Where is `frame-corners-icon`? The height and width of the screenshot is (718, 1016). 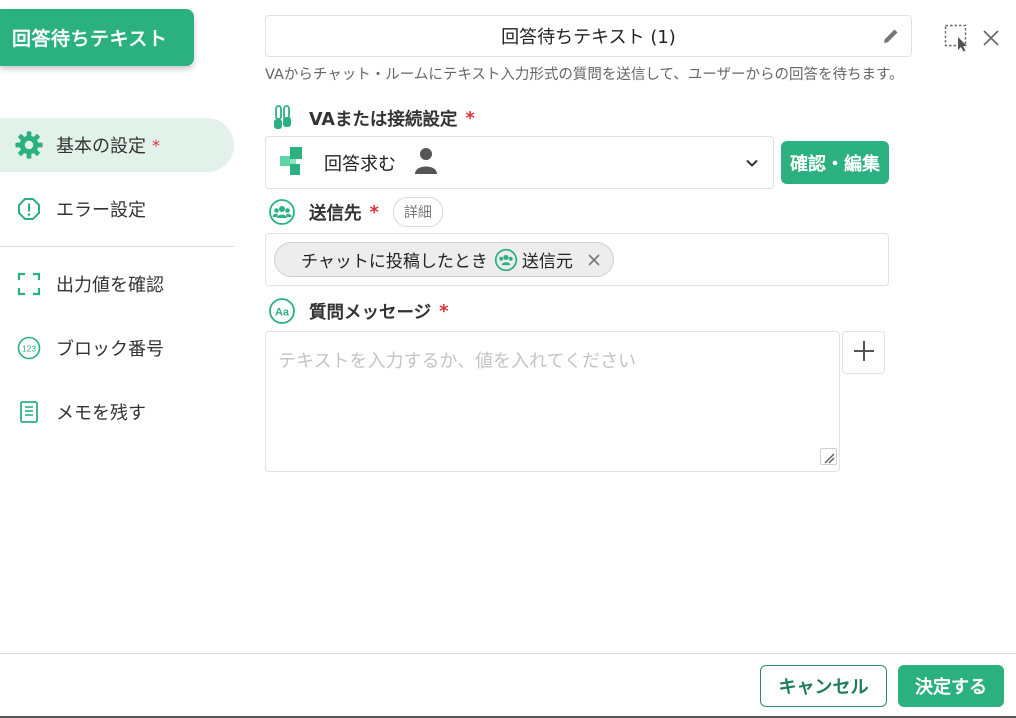 frame-corners-icon is located at coordinates (29, 284).